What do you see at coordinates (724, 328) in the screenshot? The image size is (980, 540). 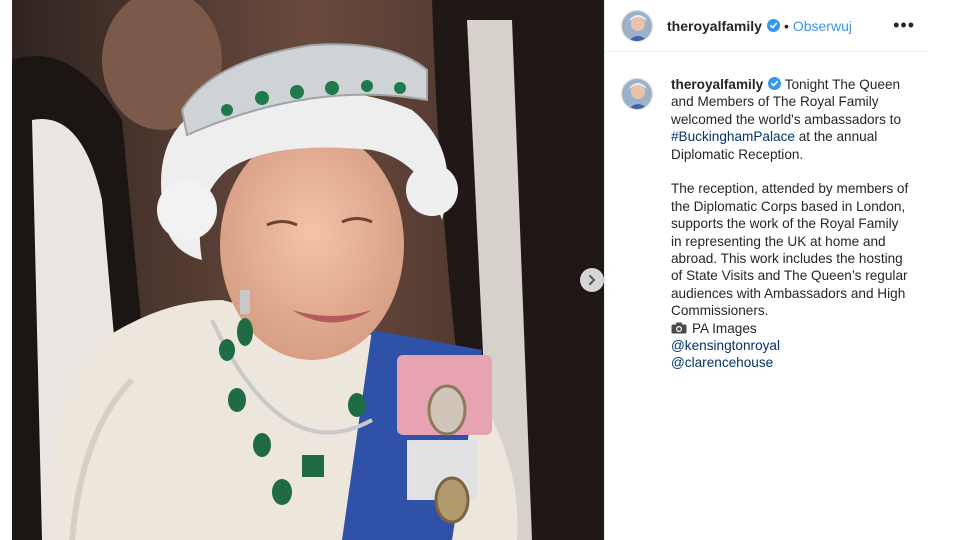 I see `photo-credit-text: PA Images` at bounding box center [724, 328].